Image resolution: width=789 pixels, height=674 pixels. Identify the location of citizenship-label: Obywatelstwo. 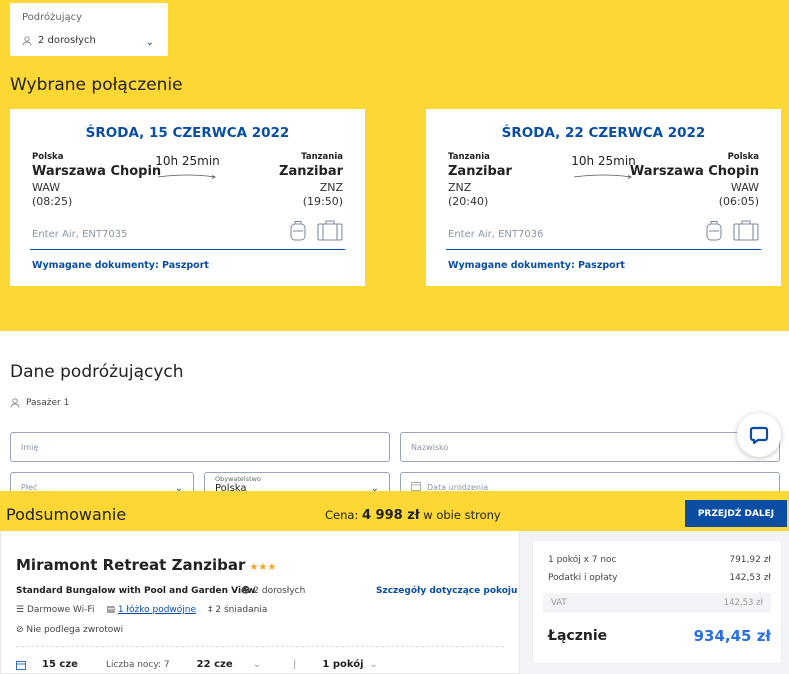
(238, 479).